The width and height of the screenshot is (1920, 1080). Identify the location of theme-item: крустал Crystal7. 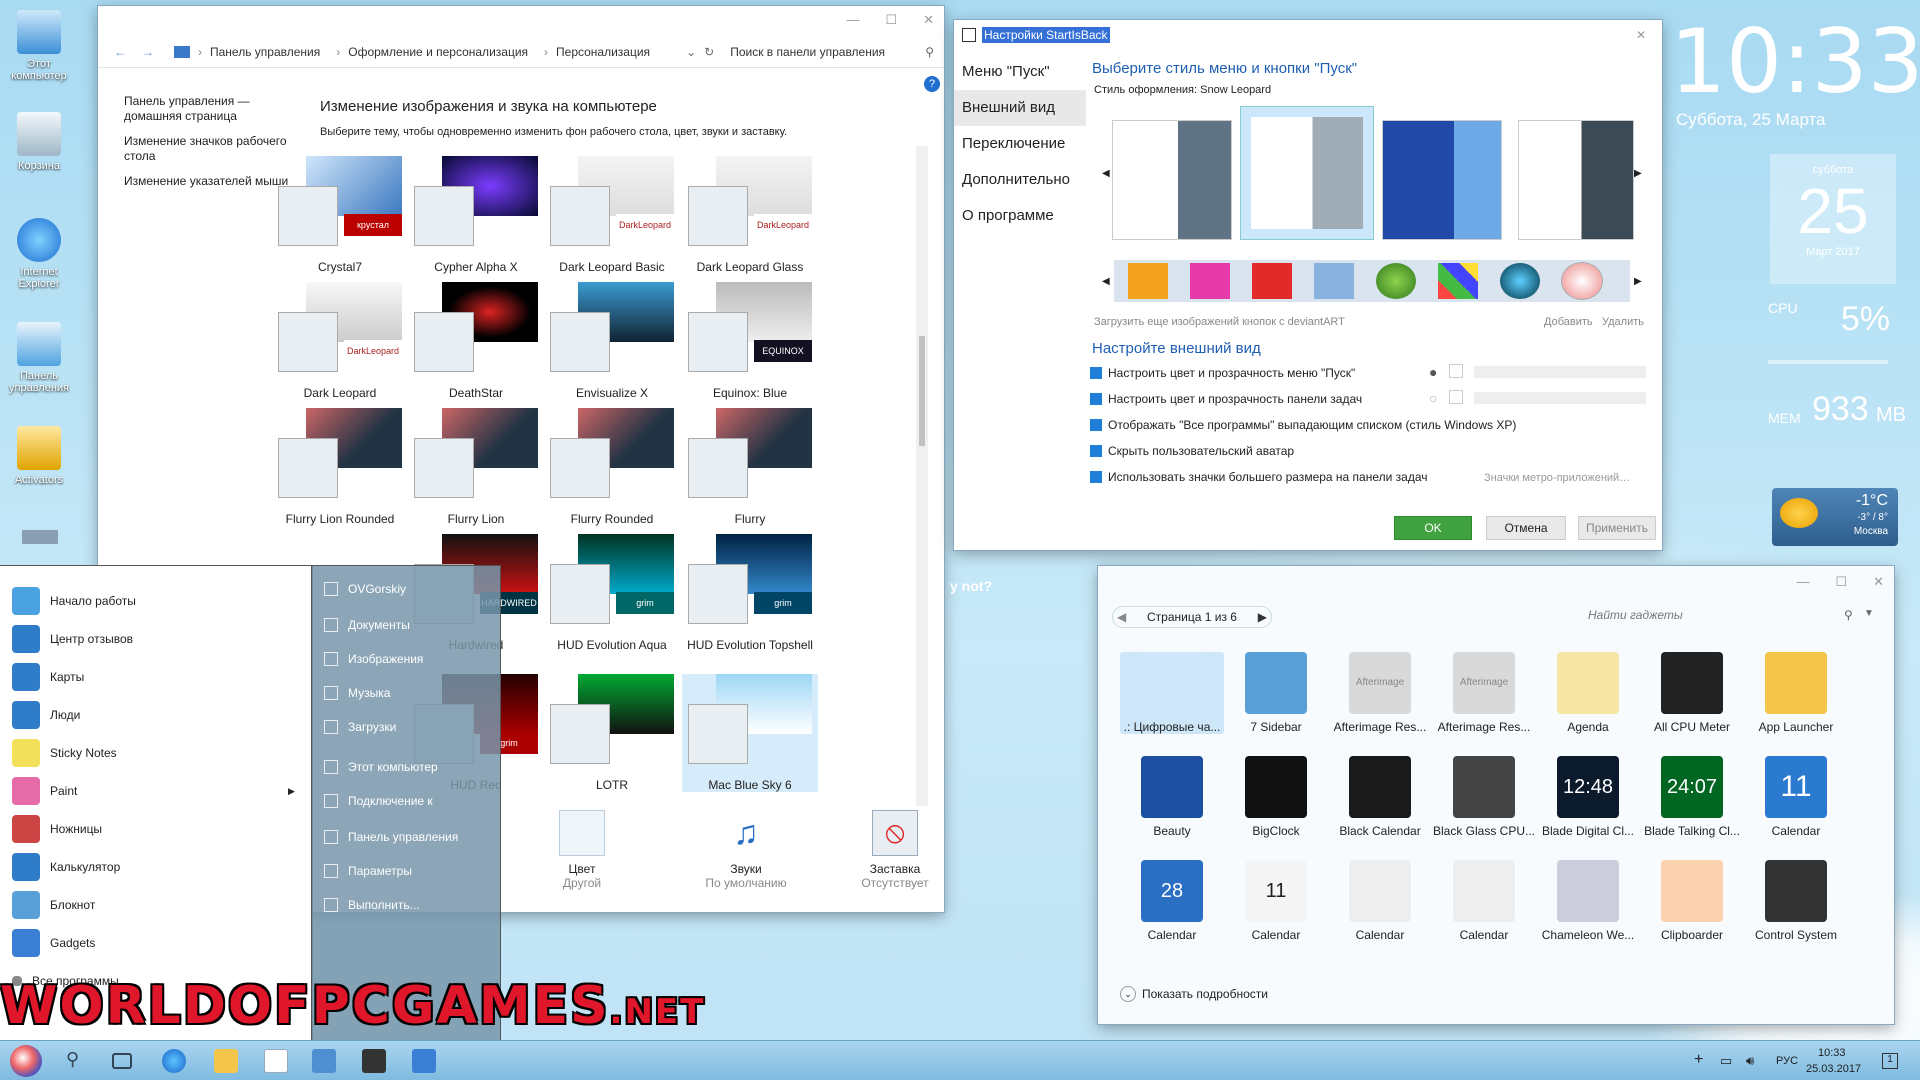
(340, 215).